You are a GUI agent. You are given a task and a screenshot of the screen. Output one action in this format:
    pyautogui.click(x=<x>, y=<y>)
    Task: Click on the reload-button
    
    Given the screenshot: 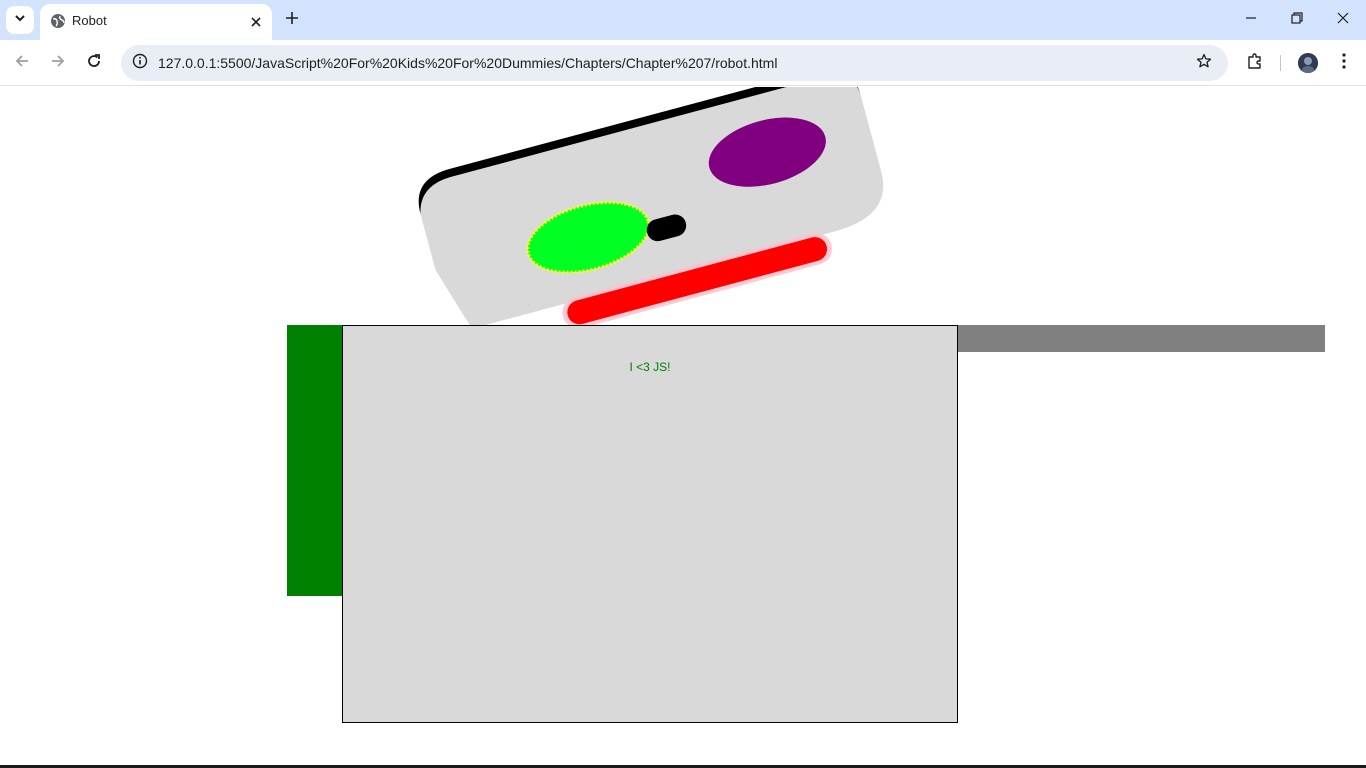 What is the action you would take?
    pyautogui.click(x=94, y=63)
    